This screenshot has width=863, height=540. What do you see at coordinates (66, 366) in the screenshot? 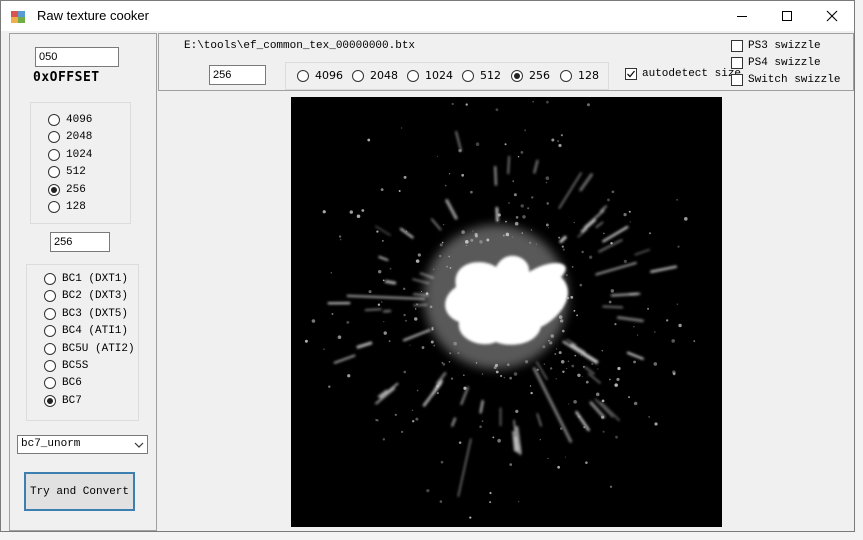
I see `format-option-5: BC5S` at bounding box center [66, 366].